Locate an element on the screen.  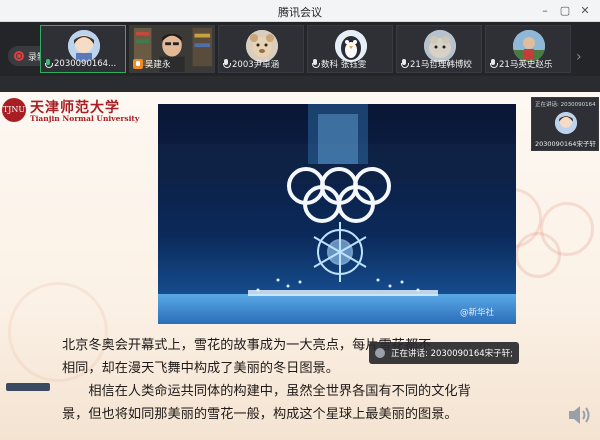
participant-tile: 2003尹卓涵 is located at coordinates (261, 49).